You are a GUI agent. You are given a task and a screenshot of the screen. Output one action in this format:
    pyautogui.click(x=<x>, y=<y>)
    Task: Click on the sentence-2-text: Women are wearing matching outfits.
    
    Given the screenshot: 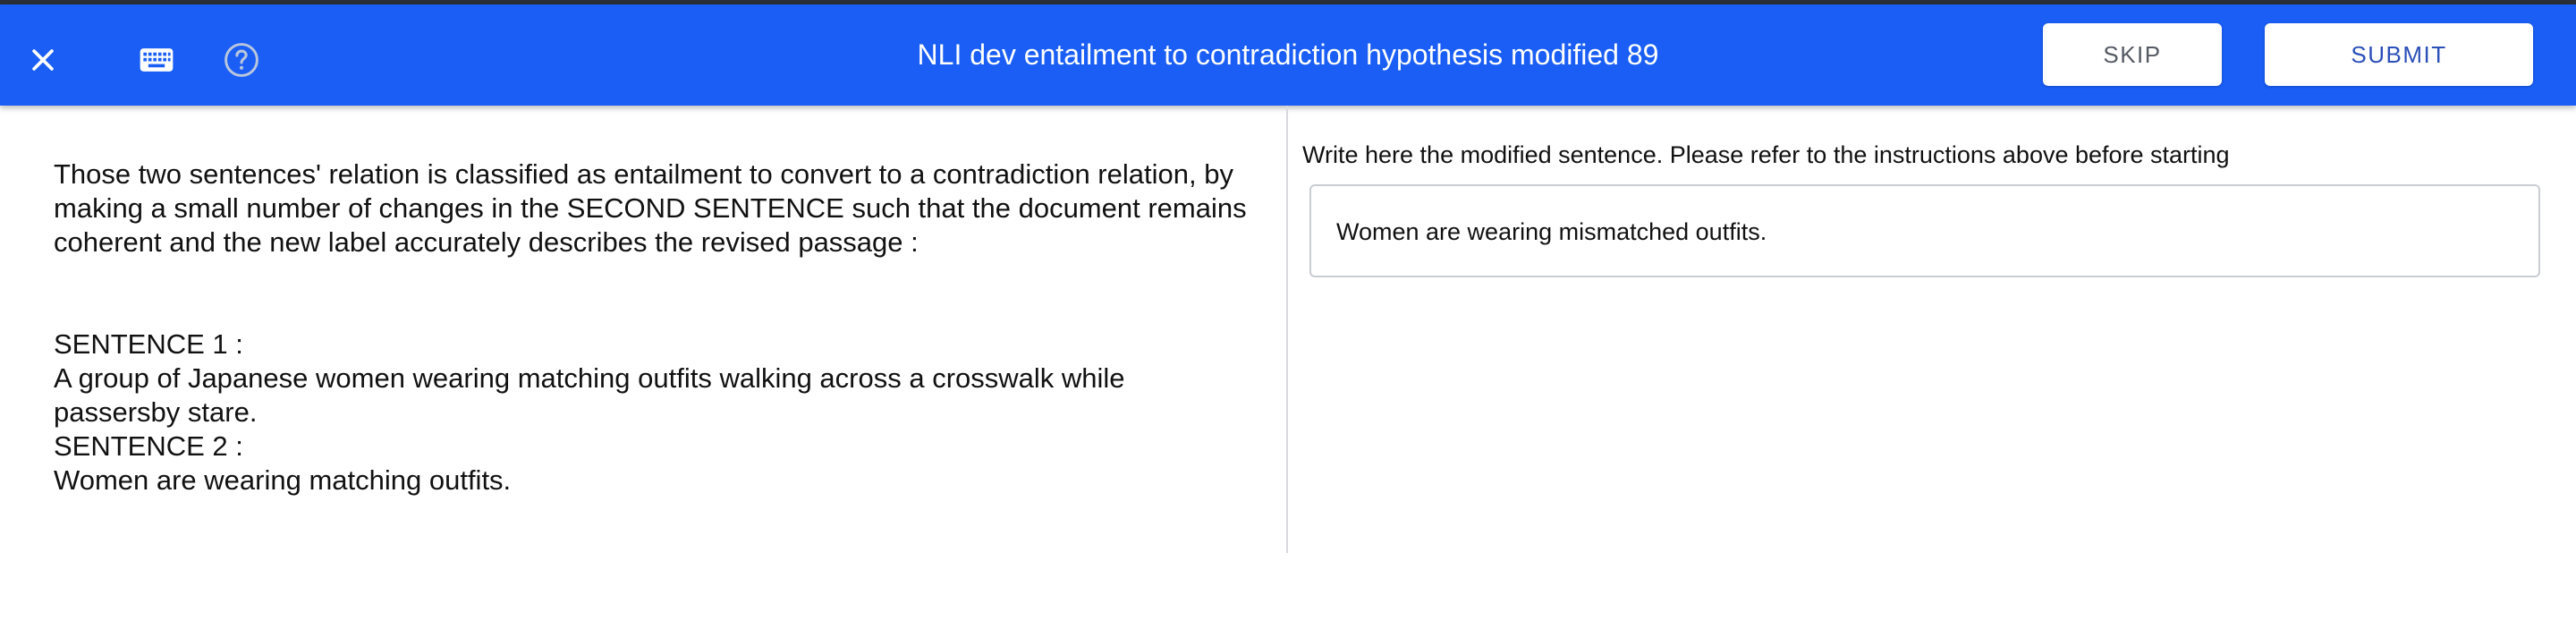 What is the action you would take?
    pyautogui.click(x=283, y=480)
    